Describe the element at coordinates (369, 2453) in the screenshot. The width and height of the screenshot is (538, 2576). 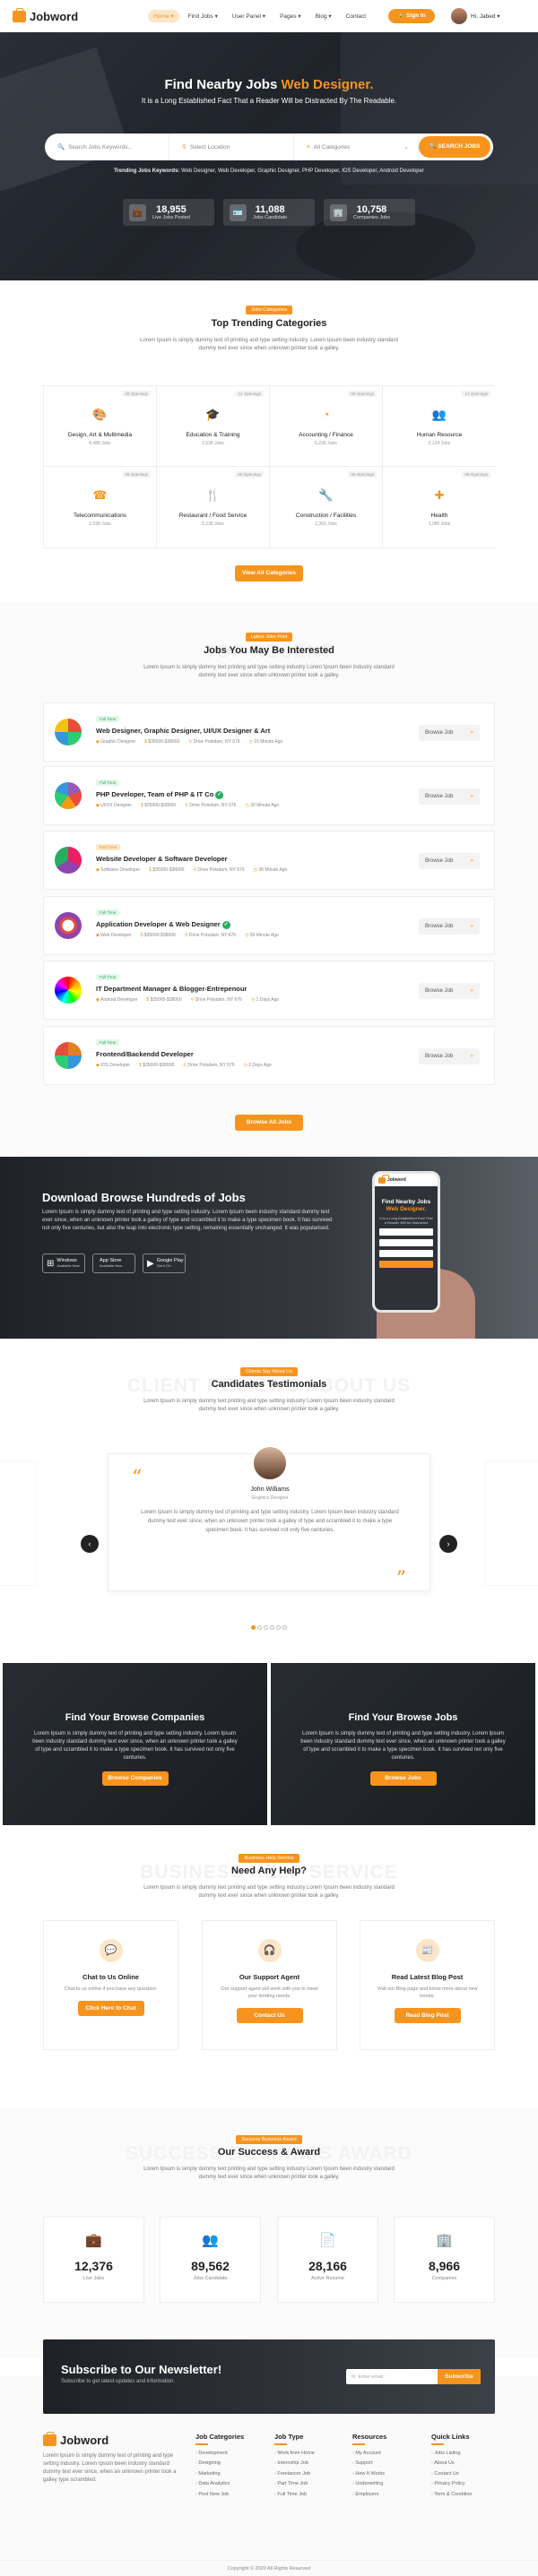
I see `footer-link: My Account` at that location.